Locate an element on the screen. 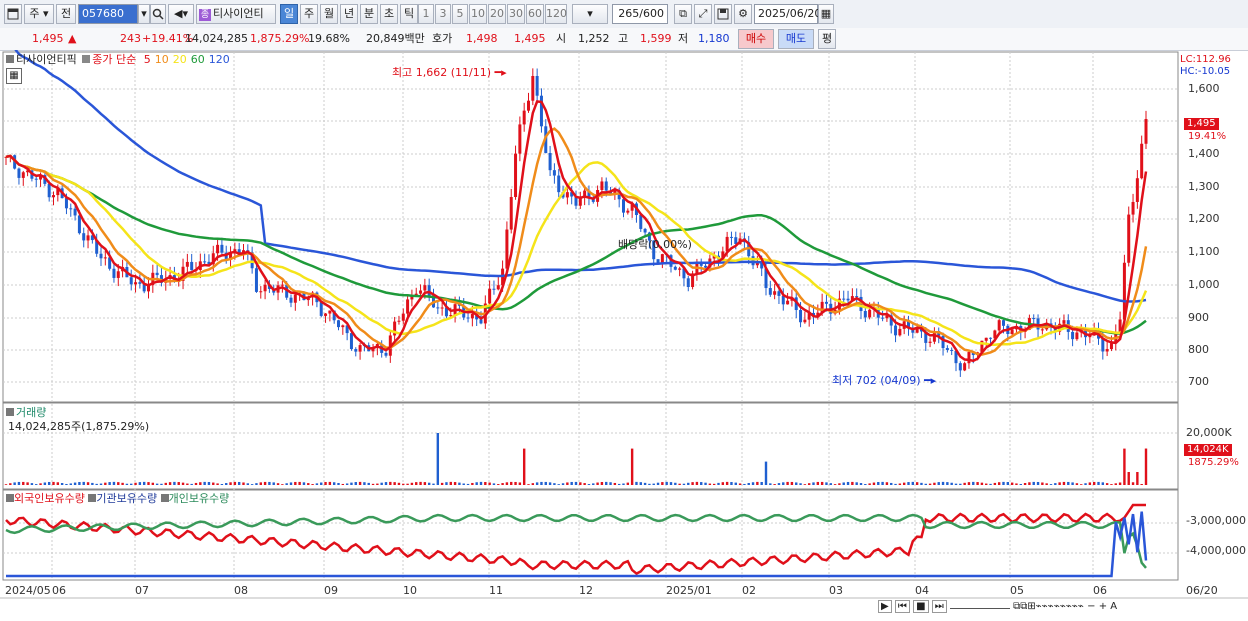 The width and height of the screenshot is (1248, 621). prev-button: 전 is located at coordinates (66, 14).